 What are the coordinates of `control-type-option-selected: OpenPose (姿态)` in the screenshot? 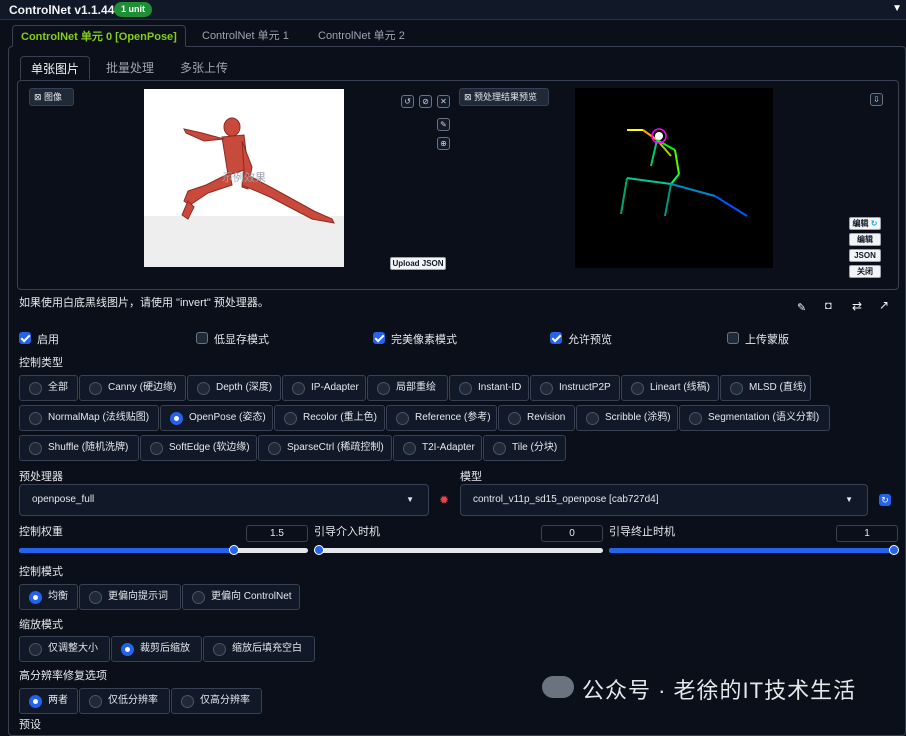 It's located at (216, 418).